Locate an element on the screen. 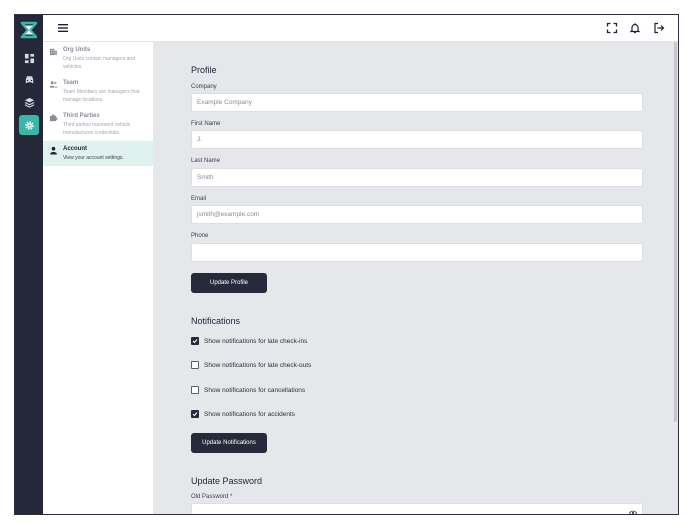 The height and width of the screenshot is (525, 688). notify-cancellations-row: Show notifications for cancellations is located at coordinates (248, 390).